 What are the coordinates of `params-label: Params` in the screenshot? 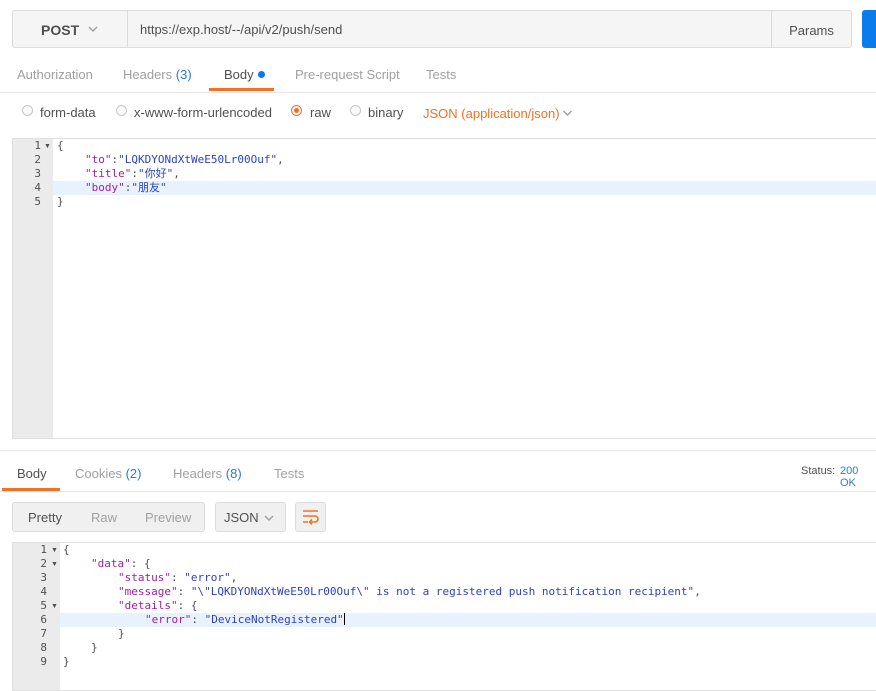 It's located at (811, 30).